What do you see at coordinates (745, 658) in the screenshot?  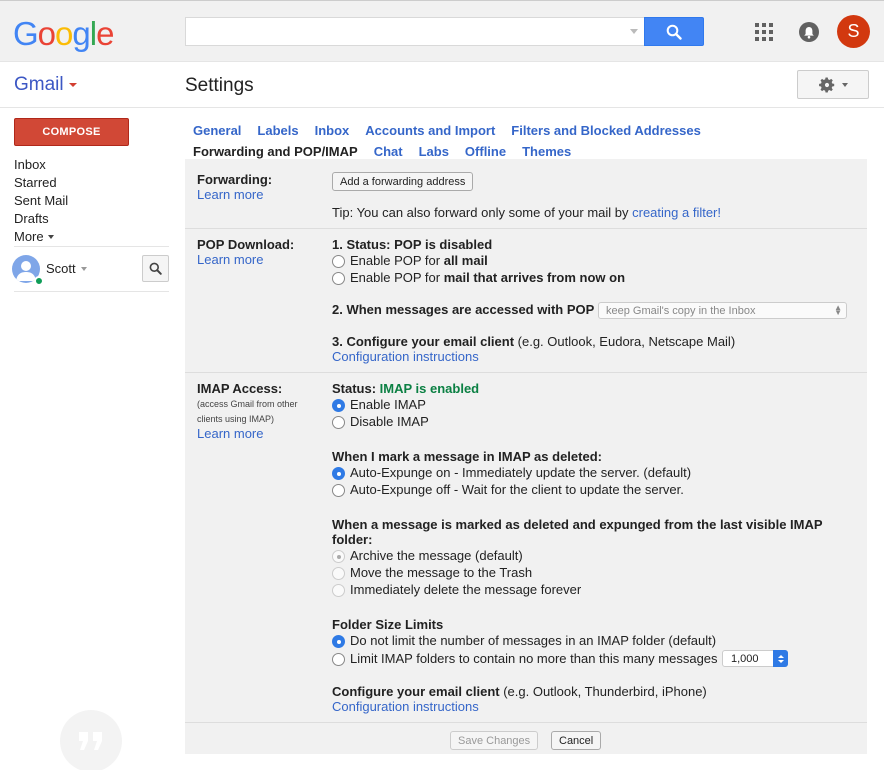 I see `folder-limit-value: 1,000` at bounding box center [745, 658].